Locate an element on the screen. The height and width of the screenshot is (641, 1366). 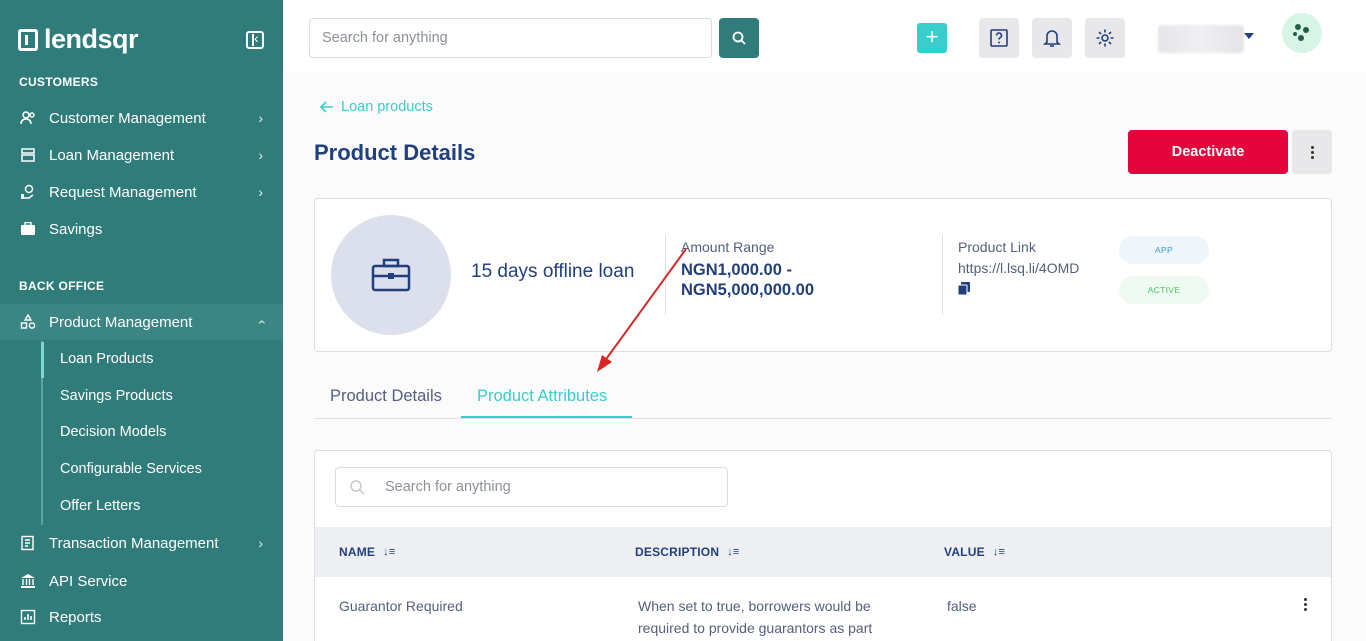
shapes-icon is located at coordinates (28, 322).